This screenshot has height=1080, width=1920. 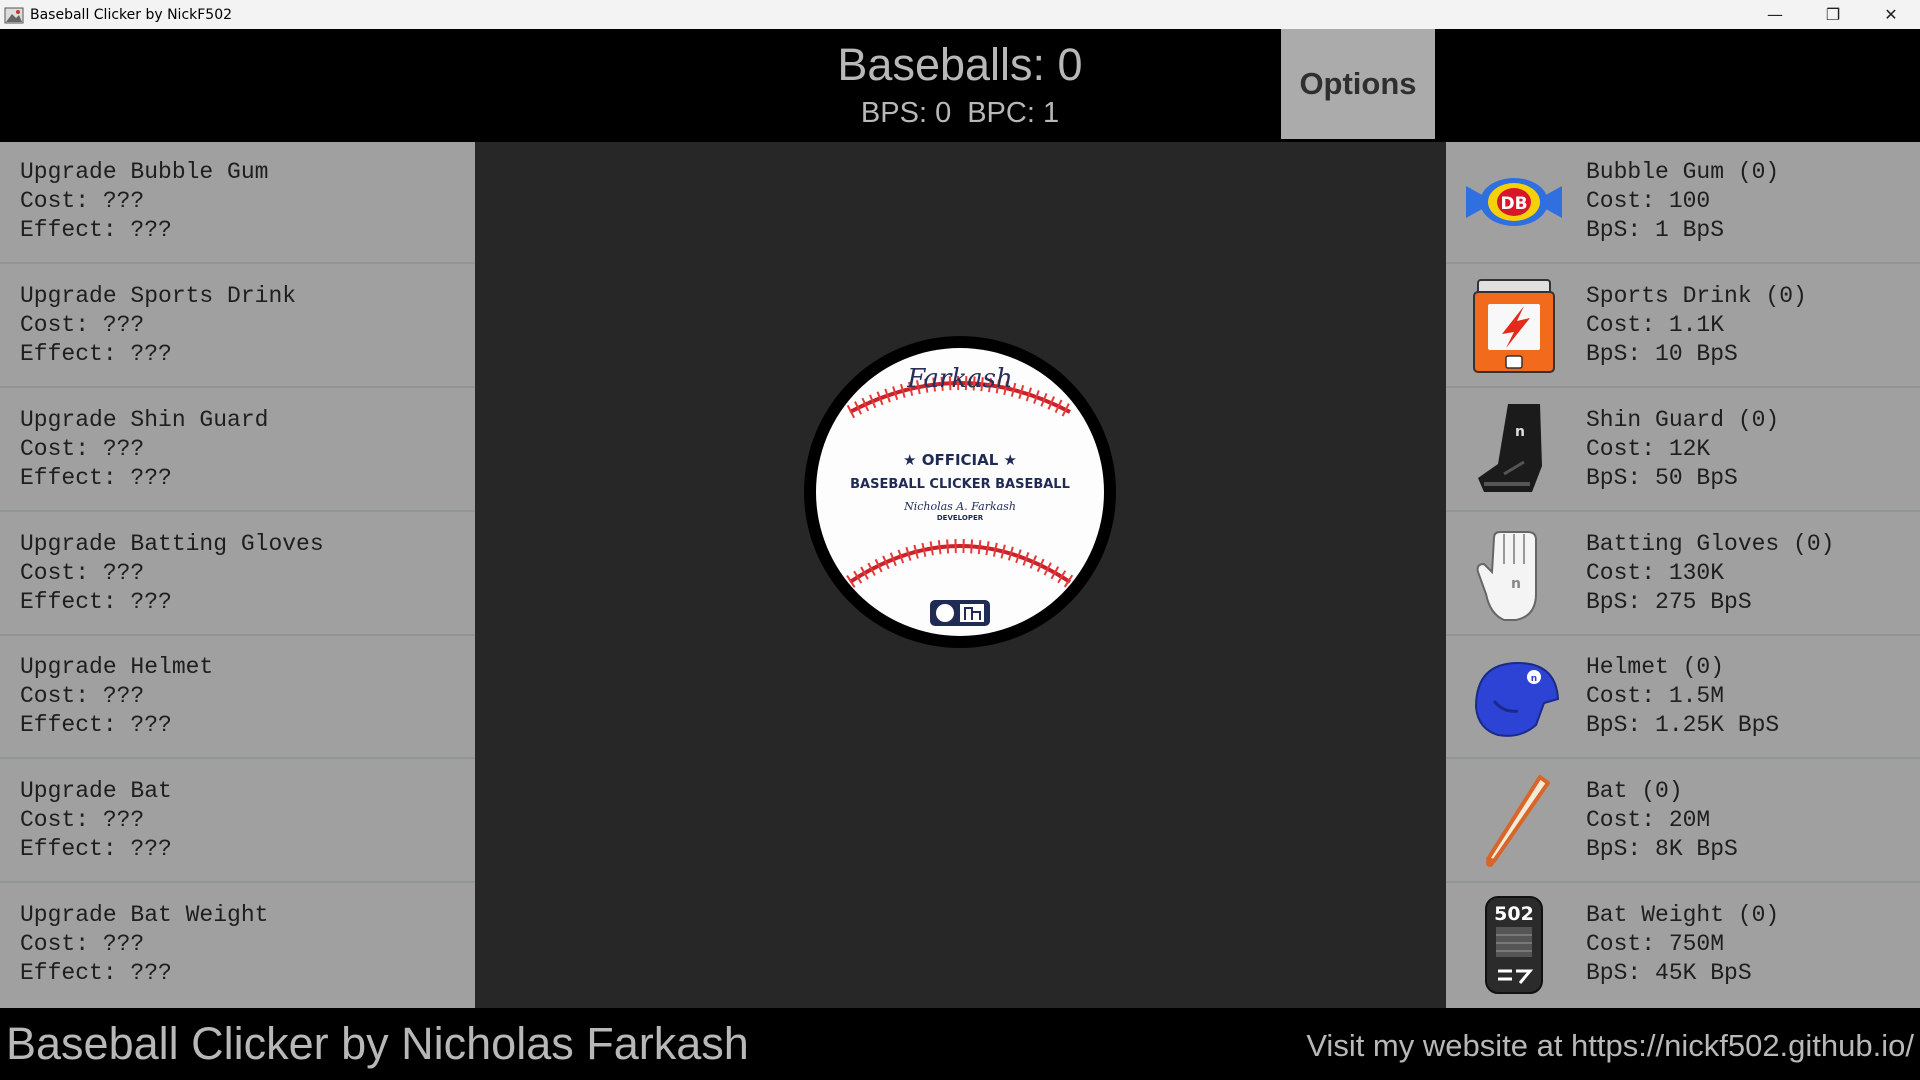 I want to click on shop-item-text: Bat (0) Cost: 20M BpS: 8K BpS, so click(x=1662, y=820).